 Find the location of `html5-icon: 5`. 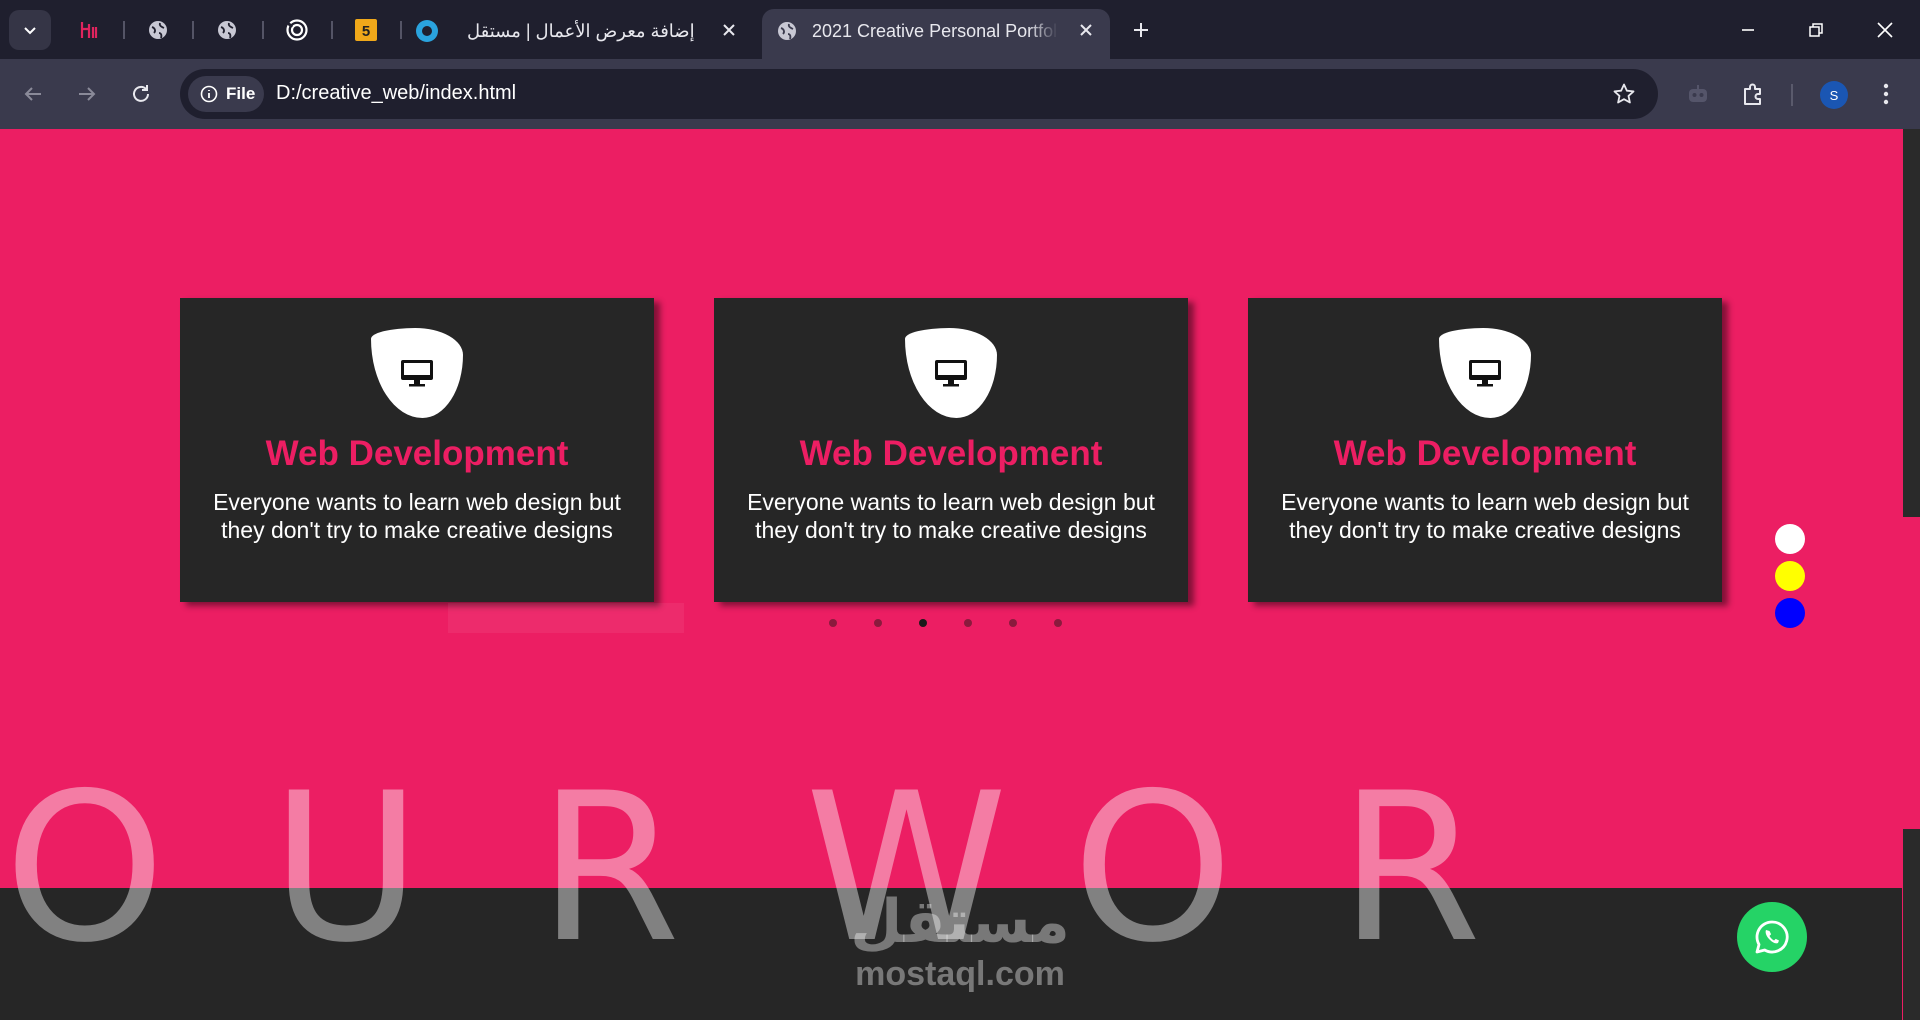

html5-icon: 5 is located at coordinates (366, 30).